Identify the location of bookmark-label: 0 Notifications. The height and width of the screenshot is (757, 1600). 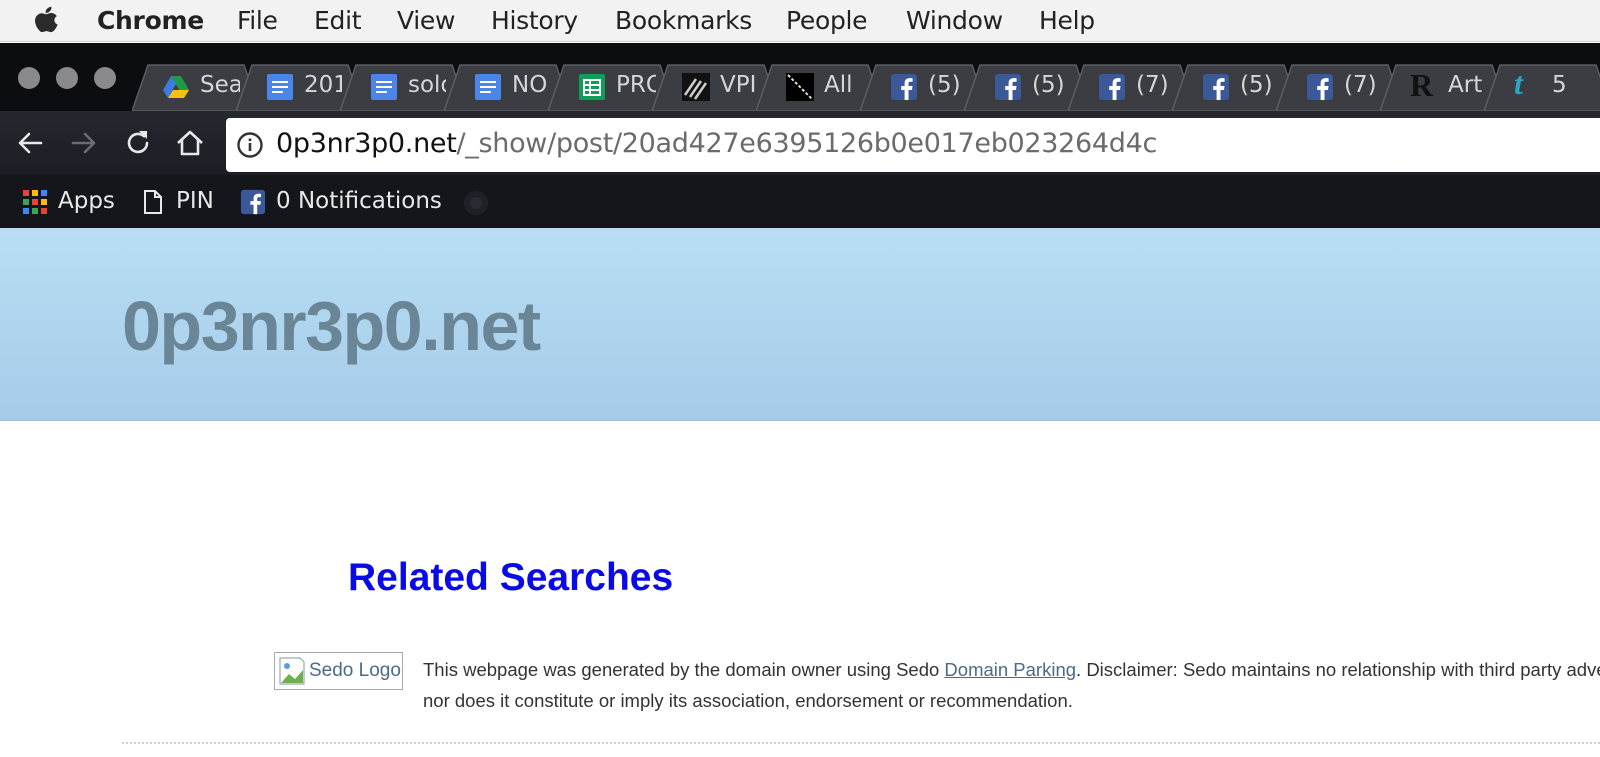
(359, 201).